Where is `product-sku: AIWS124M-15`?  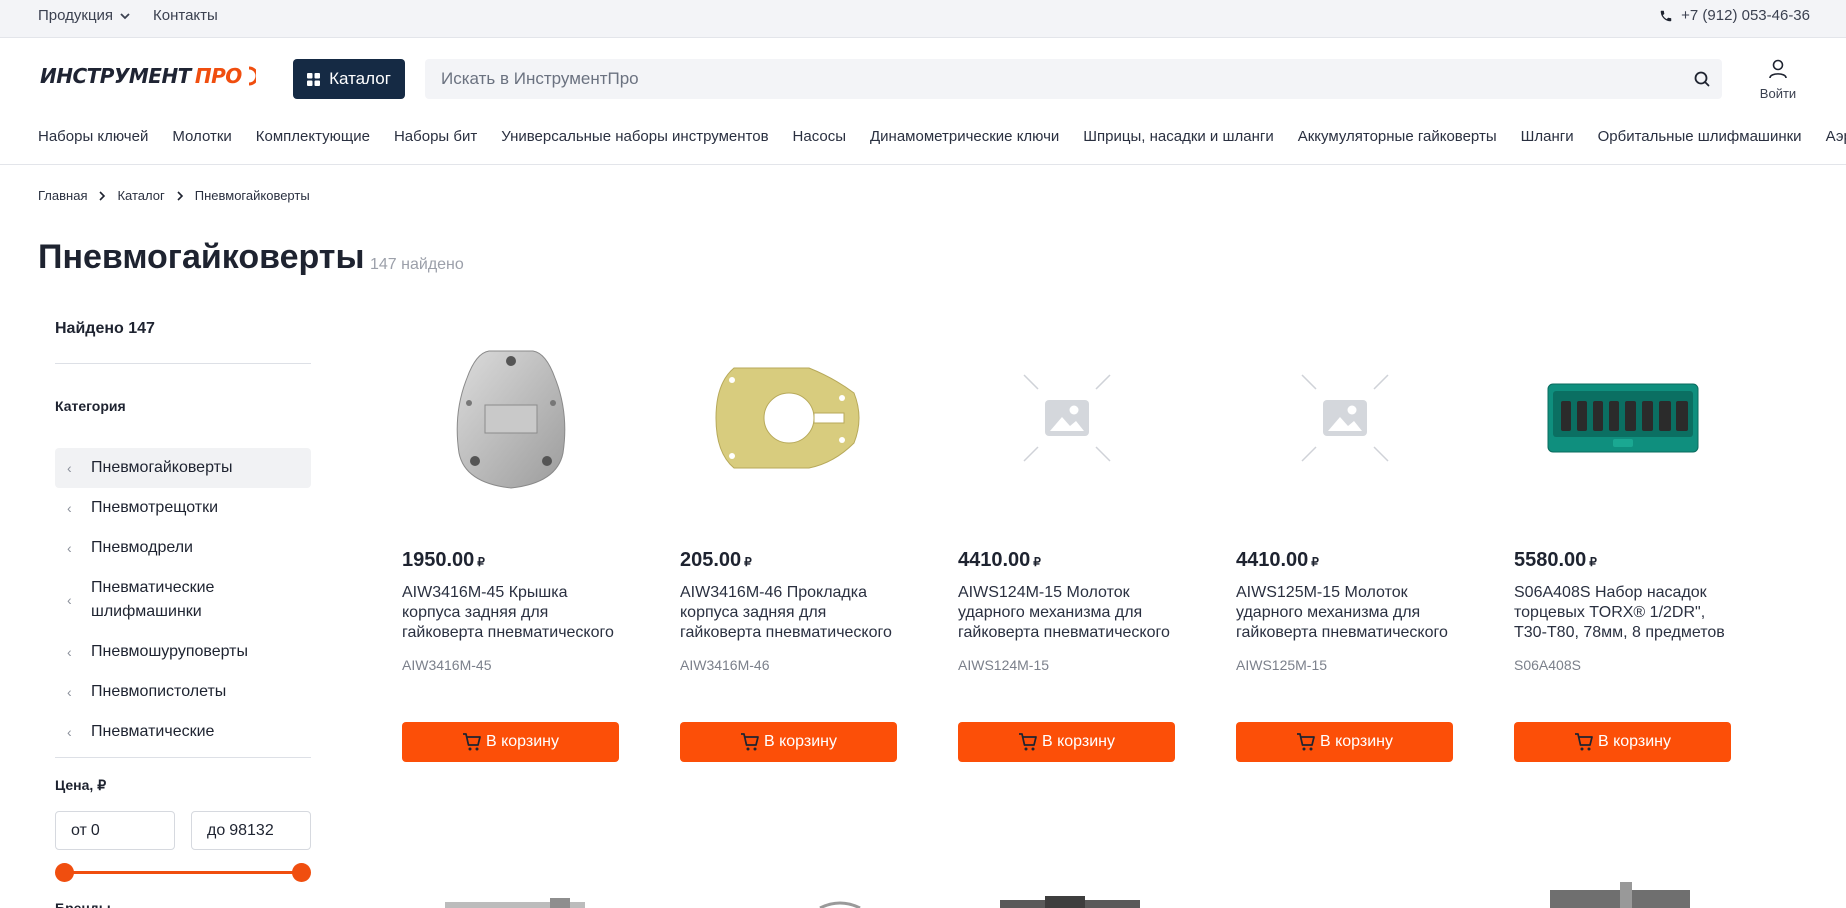 product-sku: AIWS124M-15 is located at coordinates (1004, 665).